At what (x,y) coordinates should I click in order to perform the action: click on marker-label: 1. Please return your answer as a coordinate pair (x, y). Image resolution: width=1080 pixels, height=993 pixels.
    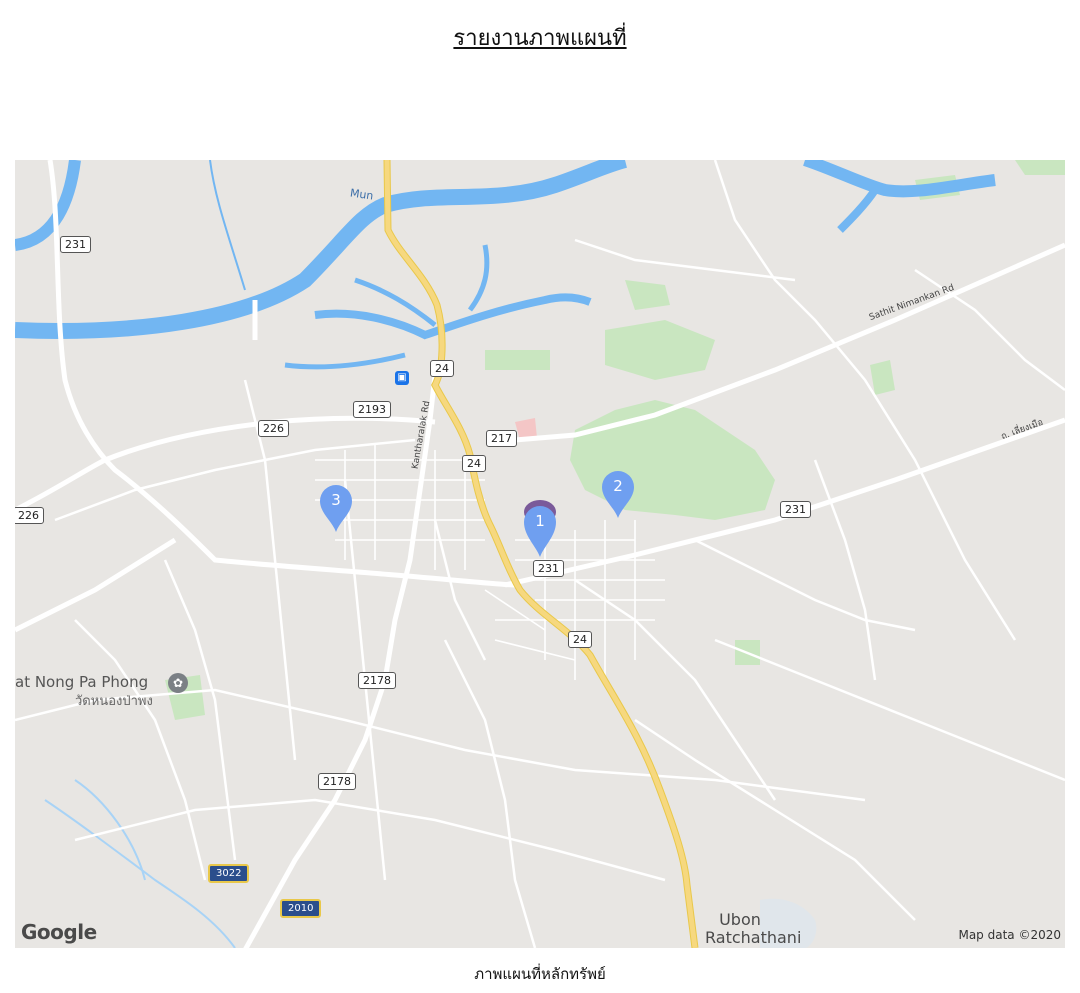
    Looking at the image, I should click on (540, 521).